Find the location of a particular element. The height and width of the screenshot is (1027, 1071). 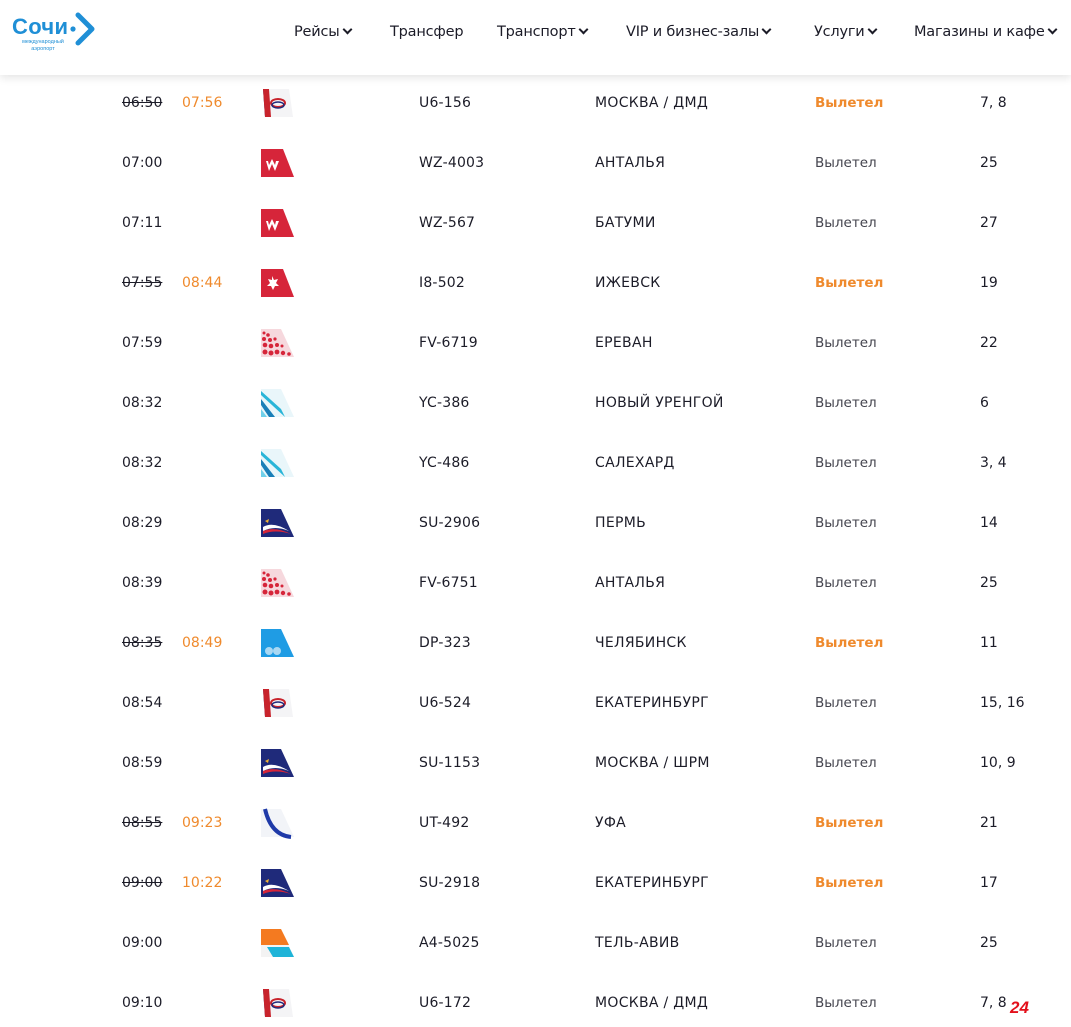

nav-label: Транспорт is located at coordinates (536, 32).